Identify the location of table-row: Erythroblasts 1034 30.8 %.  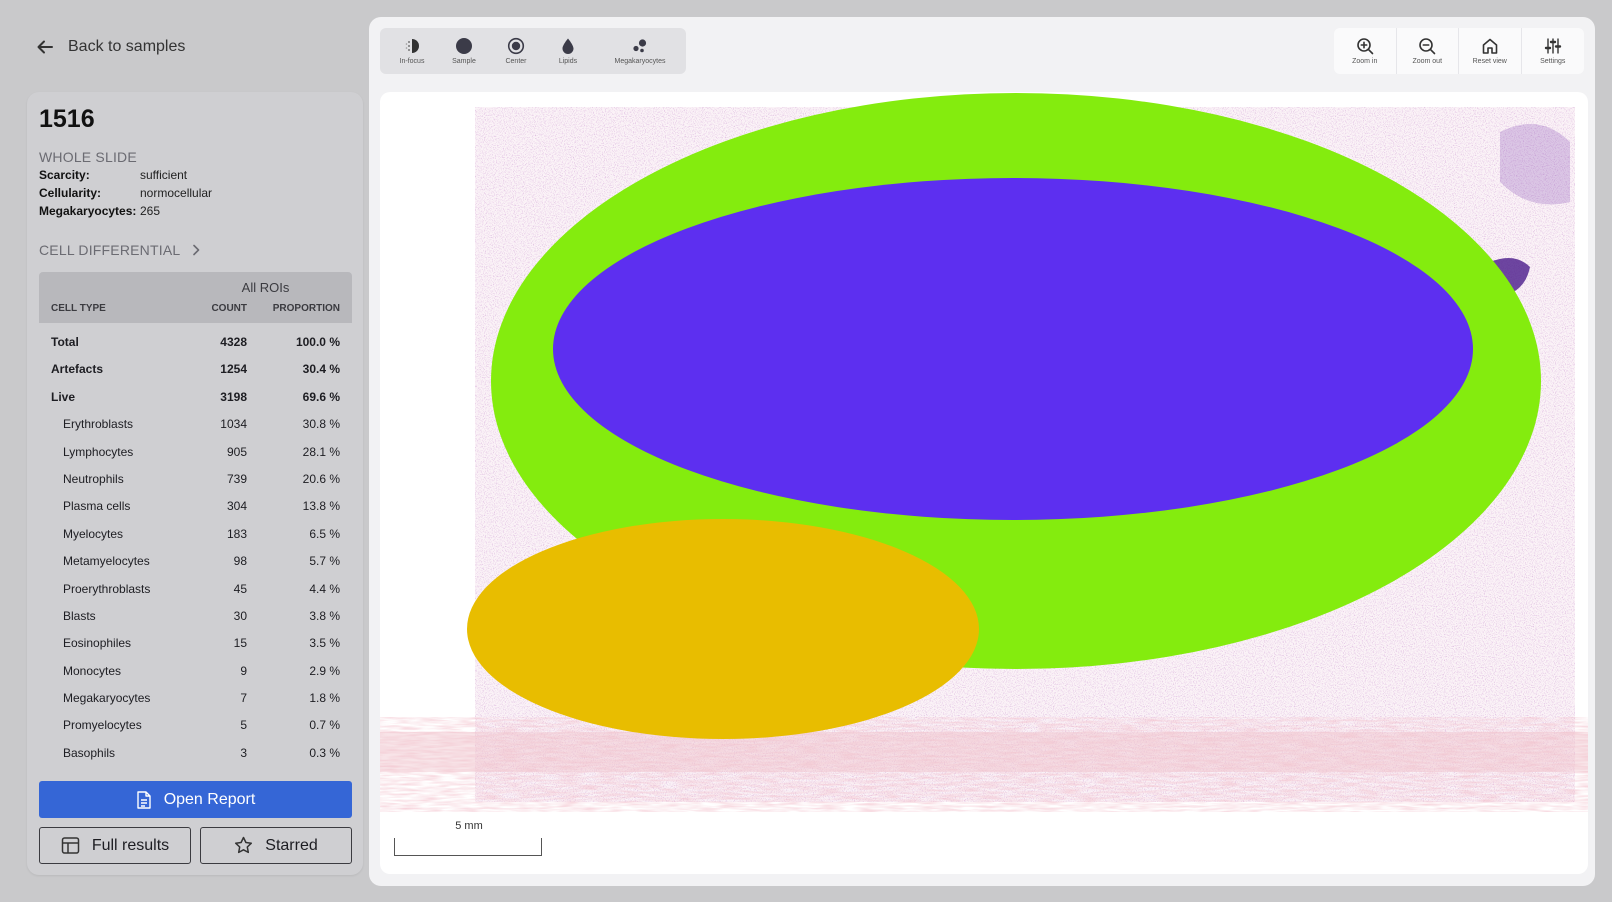
(195, 423).